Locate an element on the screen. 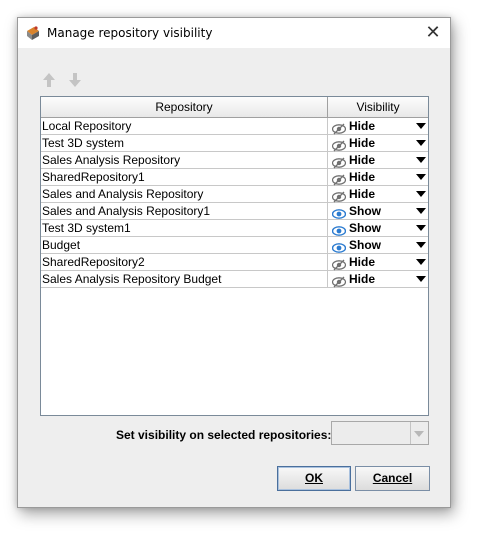  repository-name-cell: Sales Analysis Repository is located at coordinates (184, 160).